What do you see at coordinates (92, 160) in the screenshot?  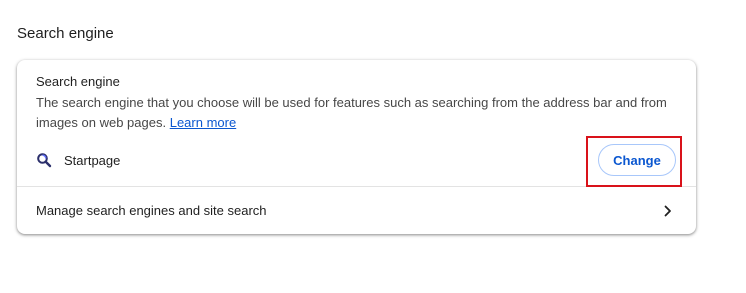 I see `engine-name: Startpage` at bounding box center [92, 160].